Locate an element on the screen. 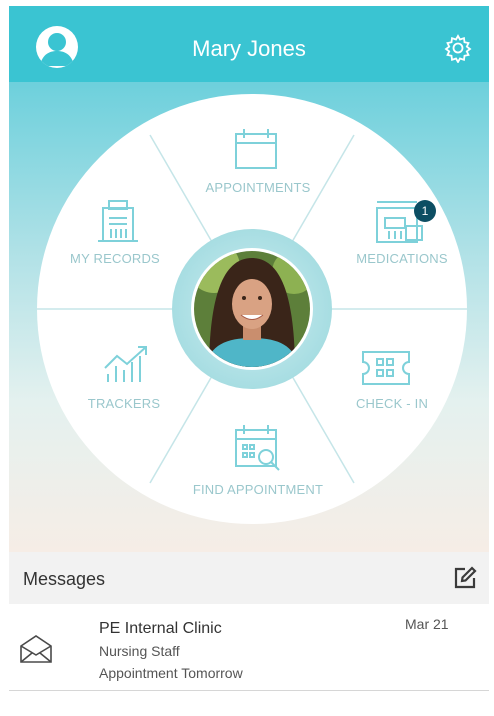 This screenshot has height=716, width=494. message-date: Mar 21 is located at coordinates (427, 624).